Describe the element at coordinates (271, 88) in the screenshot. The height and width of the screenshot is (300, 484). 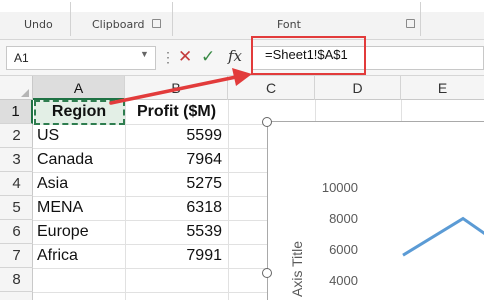
I see `column-header-c: C` at that location.